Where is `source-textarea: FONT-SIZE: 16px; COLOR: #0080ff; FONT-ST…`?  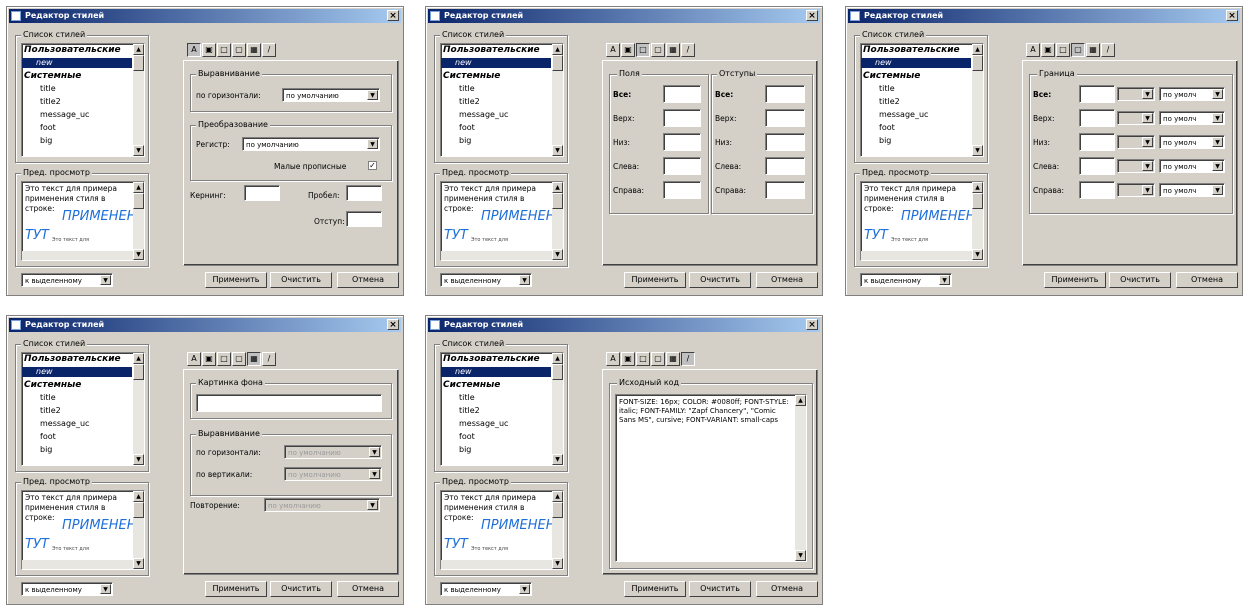
source-textarea: FONT-SIZE: 16px; COLOR: #0080ff; FONT-ST… is located at coordinates (711, 478).